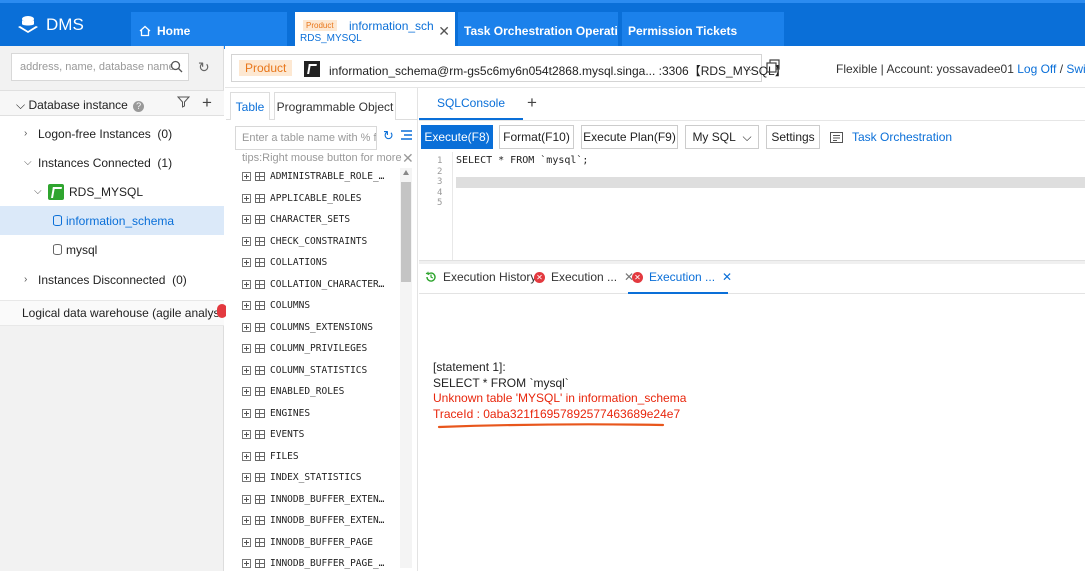  What do you see at coordinates (321, 562) in the screenshot?
I see `table-list-item: INNODB_BUFFER_PAGE_LRU` at bounding box center [321, 562].